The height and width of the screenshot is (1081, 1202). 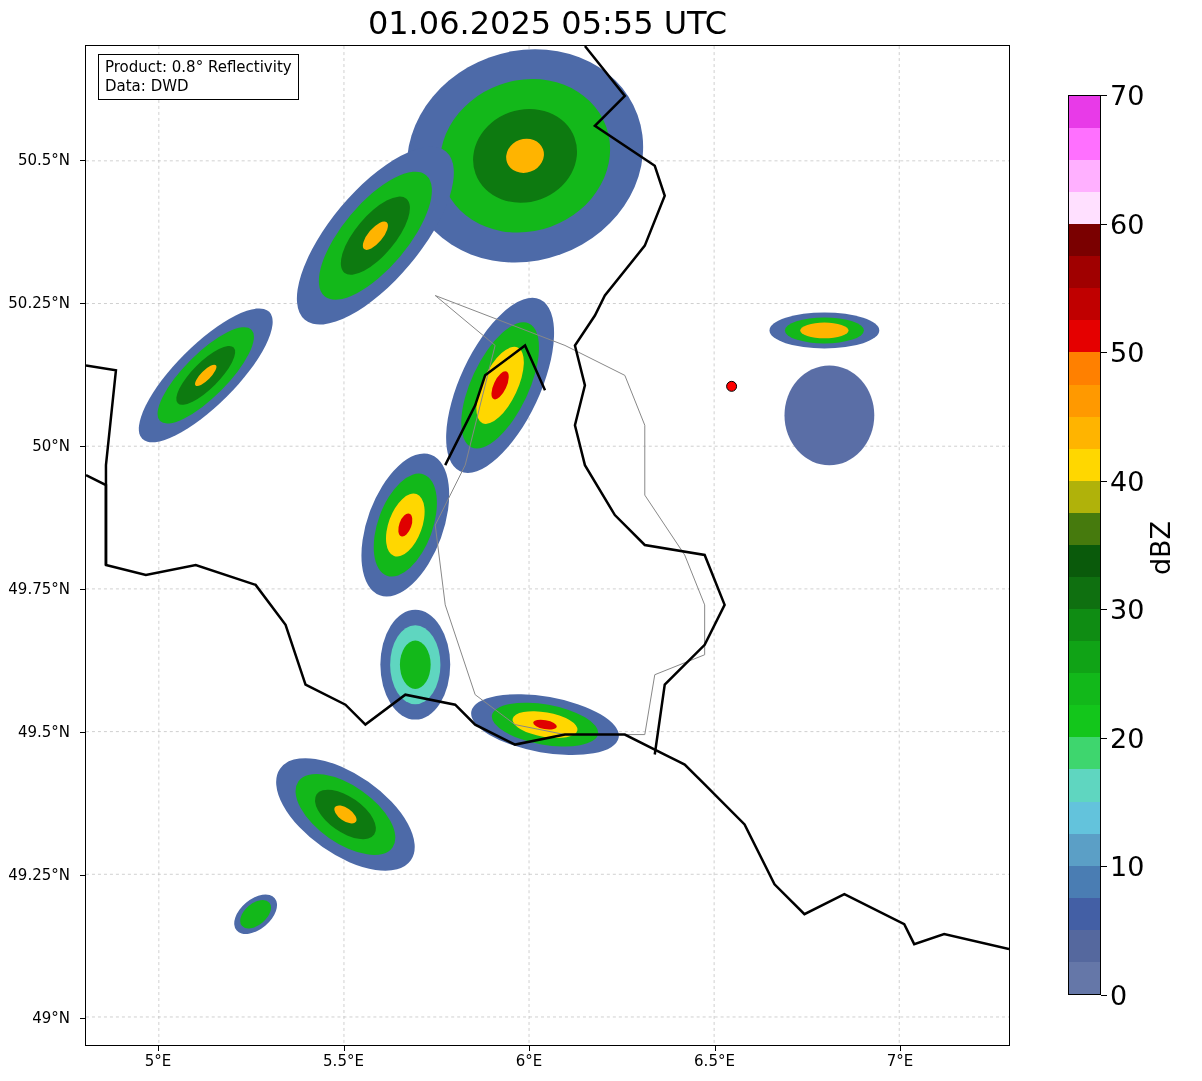 What do you see at coordinates (1127, 609) in the screenshot?
I see `colorbar-tick-label: 30` at bounding box center [1127, 609].